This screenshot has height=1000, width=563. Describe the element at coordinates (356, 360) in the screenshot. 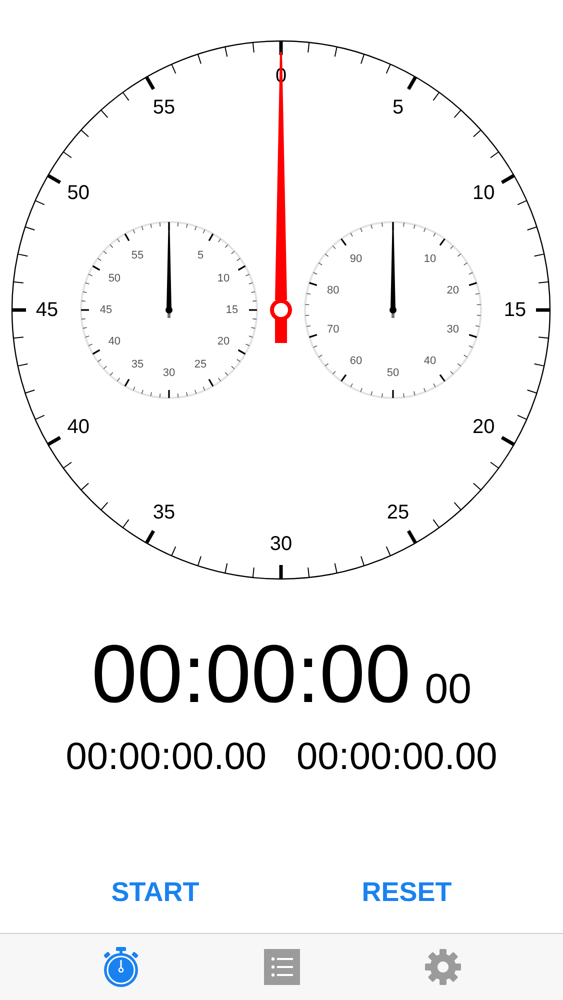

I see `dial-number: 60` at that location.